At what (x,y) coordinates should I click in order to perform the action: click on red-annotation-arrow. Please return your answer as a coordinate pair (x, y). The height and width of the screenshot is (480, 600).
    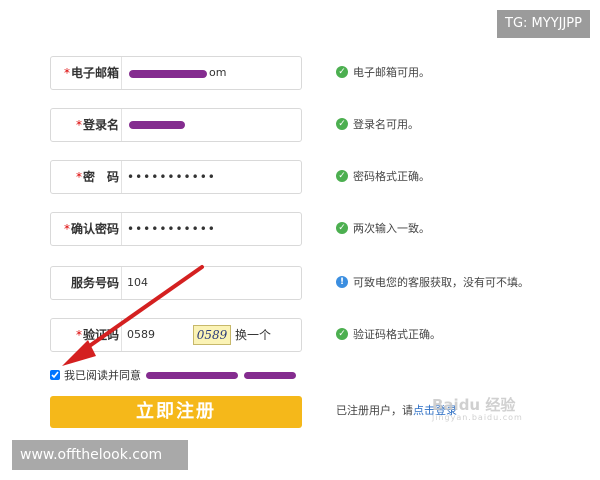
    Looking at the image, I should click on (133, 315).